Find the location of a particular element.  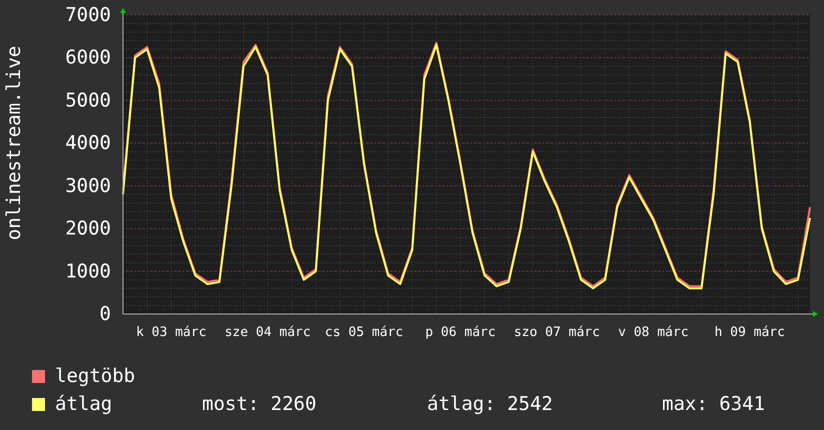

y-tick-label: 7000 is located at coordinates (88, 15).